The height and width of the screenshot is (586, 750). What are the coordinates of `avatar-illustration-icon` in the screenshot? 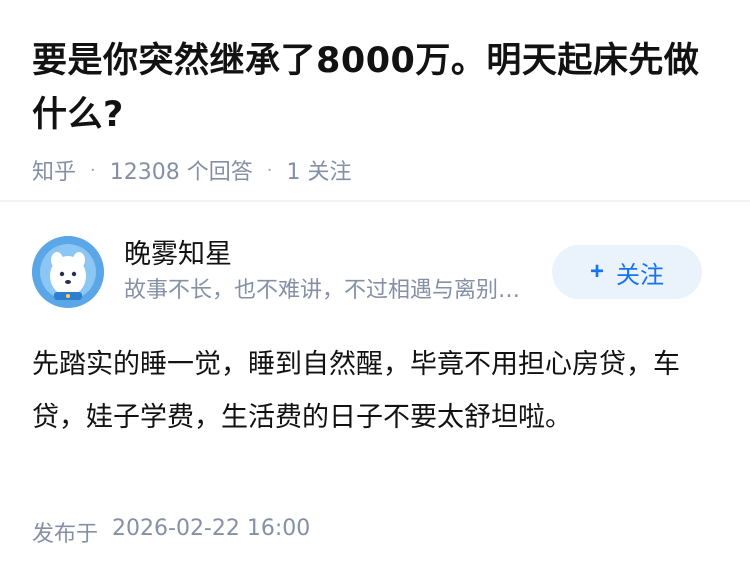 It's located at (68, 272).